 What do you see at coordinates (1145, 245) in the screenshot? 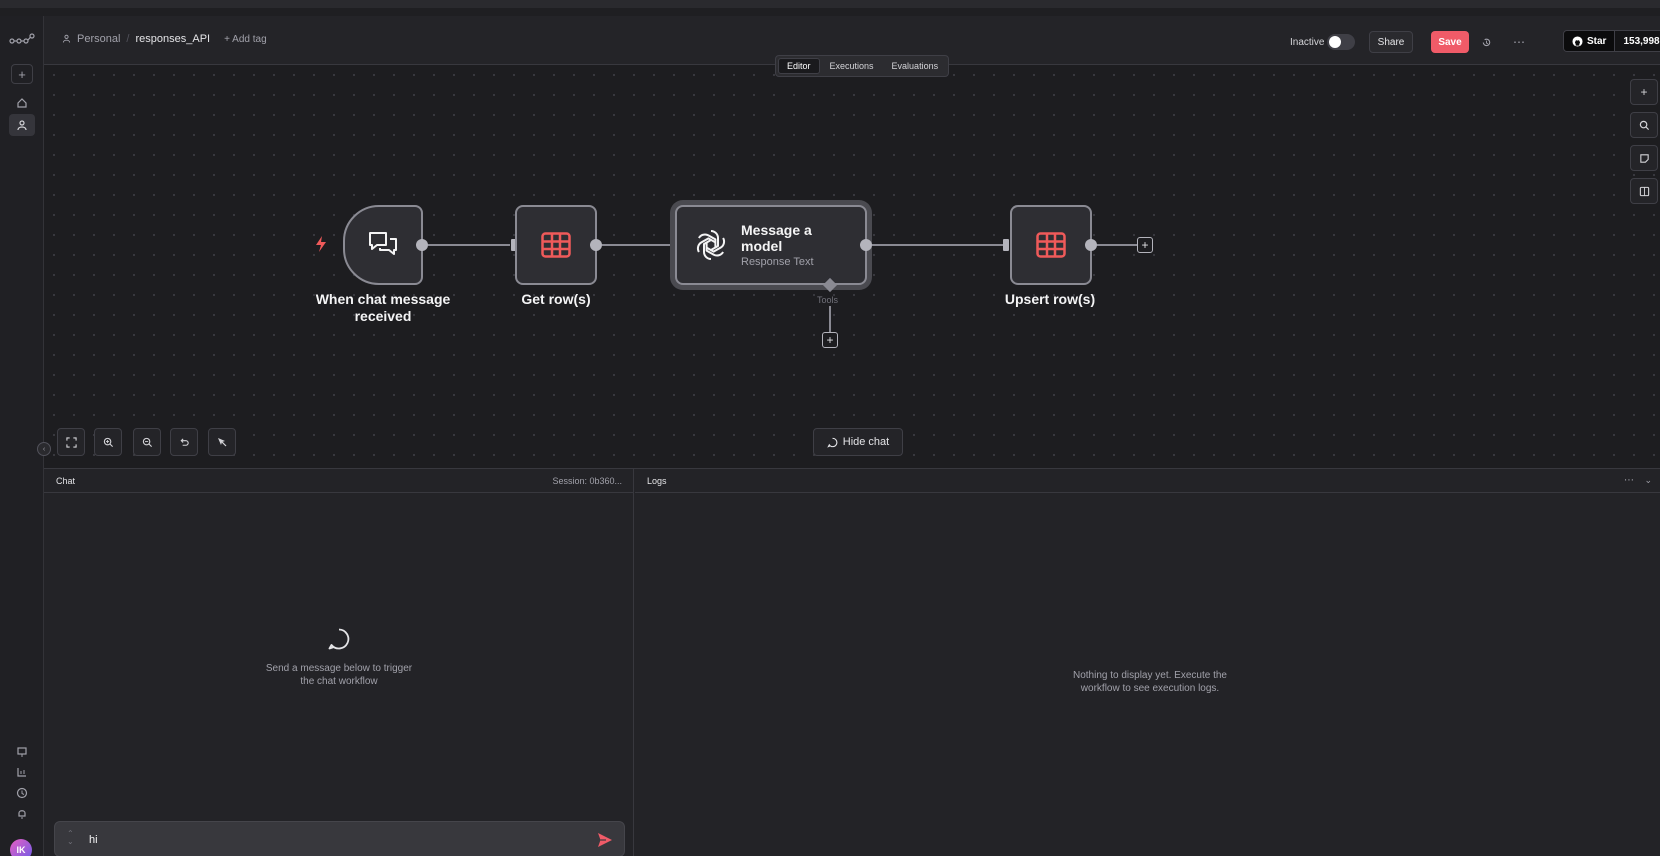
I see `add-node-after-button: +` at bounding box center [1145, 245].